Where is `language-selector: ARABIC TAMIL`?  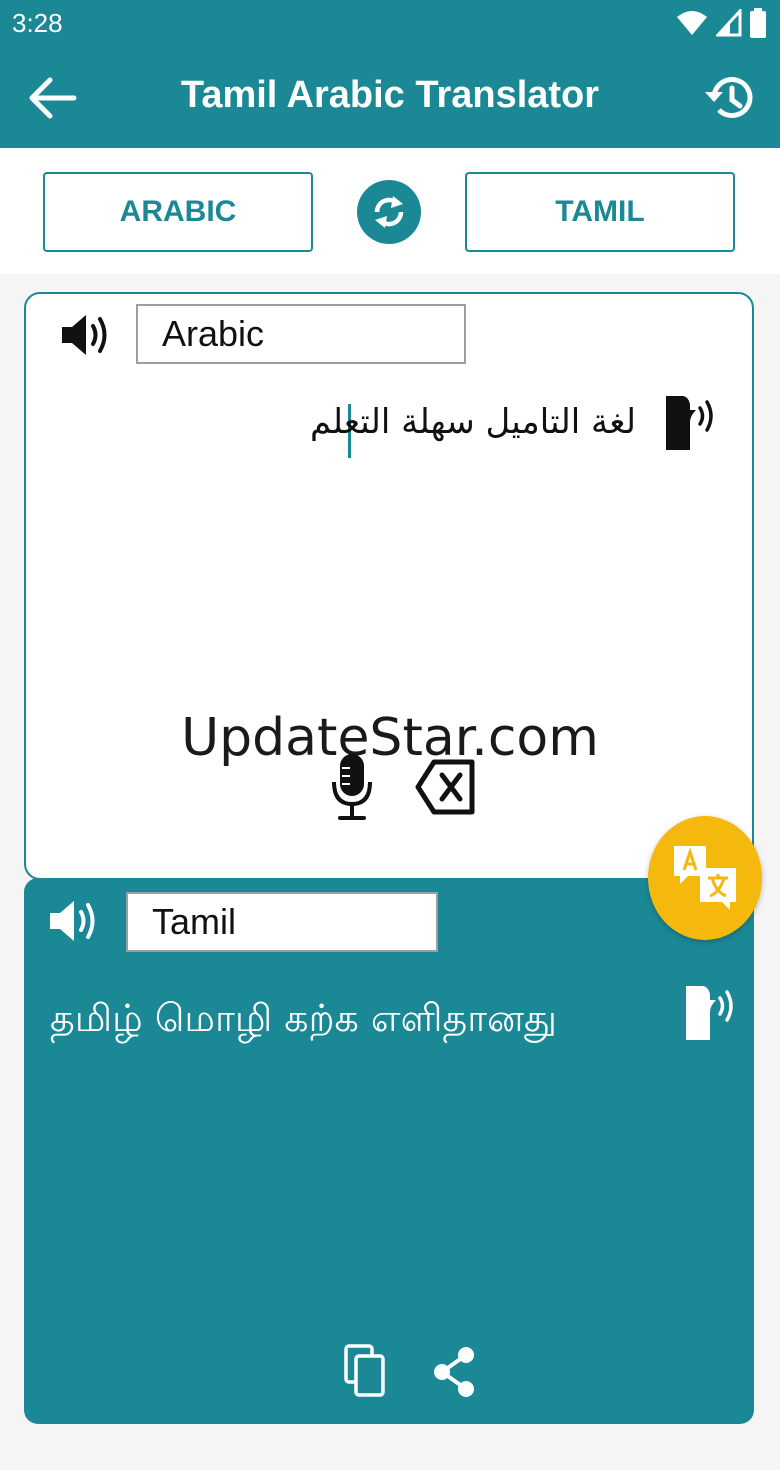 language-selector: ARABIC TAMIL is located at coordinates (390, 211).